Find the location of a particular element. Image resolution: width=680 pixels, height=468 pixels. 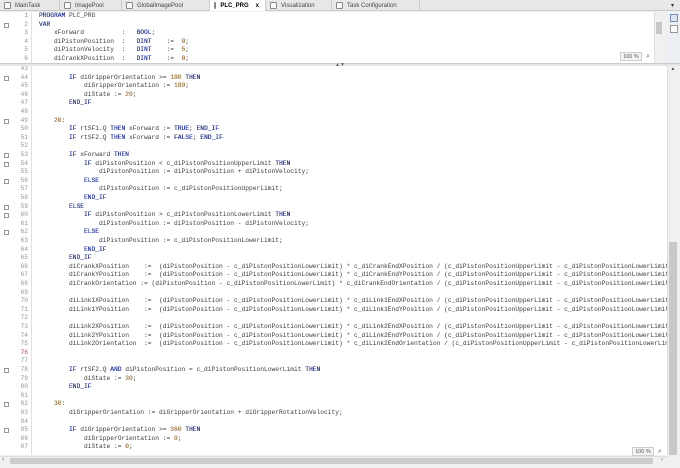

code-text: diState := 30; is located at coordinates (88, 378).